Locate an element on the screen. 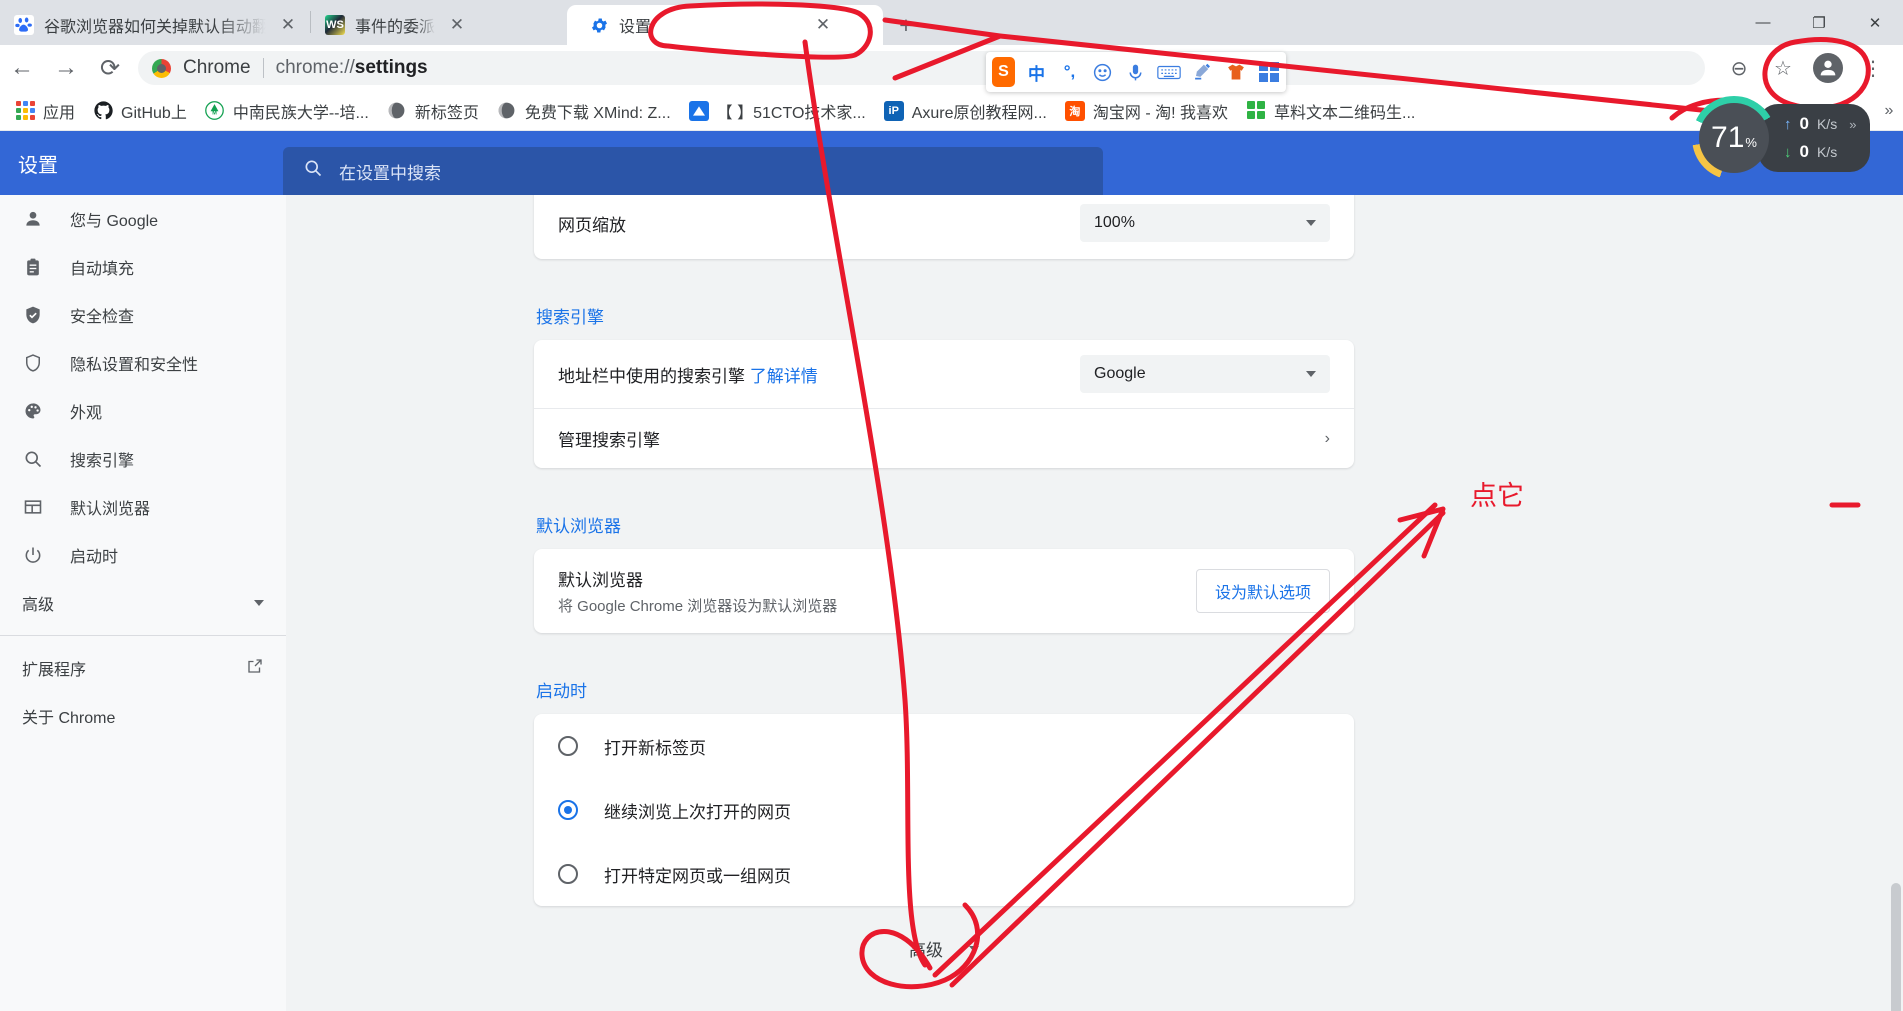 Image resolution: width=1903 pixels, height=1011 pixels. bookmark-apps: 应用 is located at coordinates (45, 111).